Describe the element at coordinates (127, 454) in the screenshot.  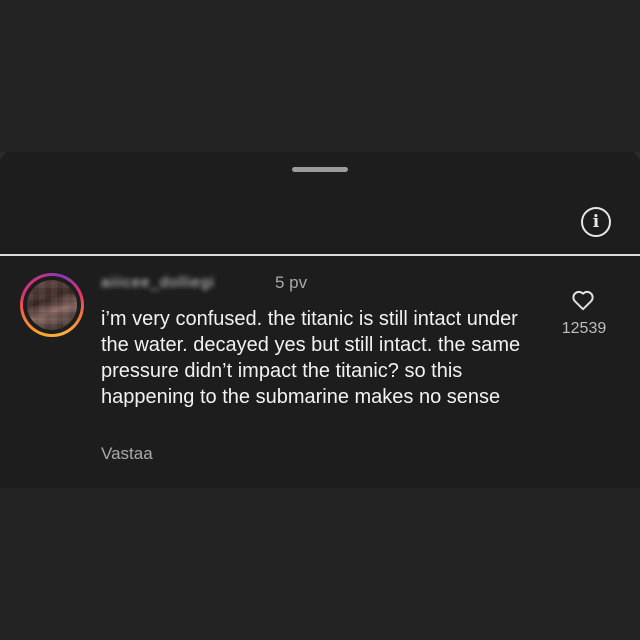
I see `reply-button: Vastaa` at that location.